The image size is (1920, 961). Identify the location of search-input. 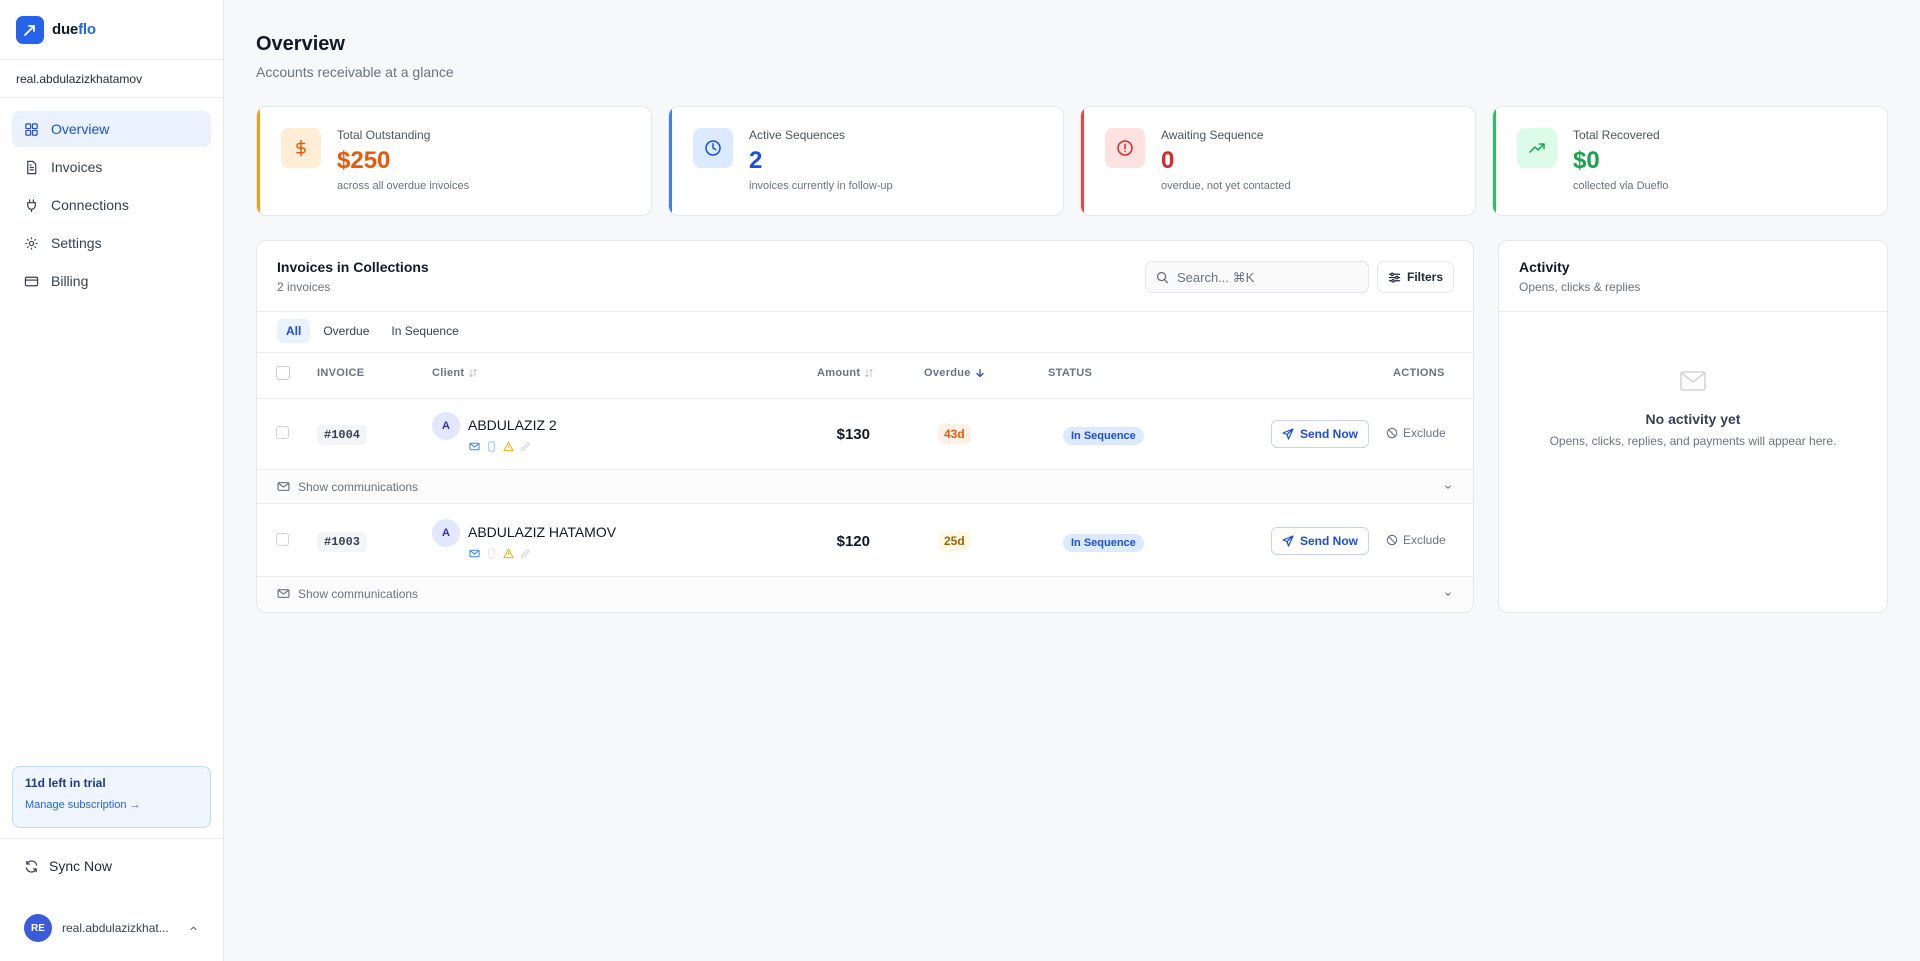
(1262, 277).